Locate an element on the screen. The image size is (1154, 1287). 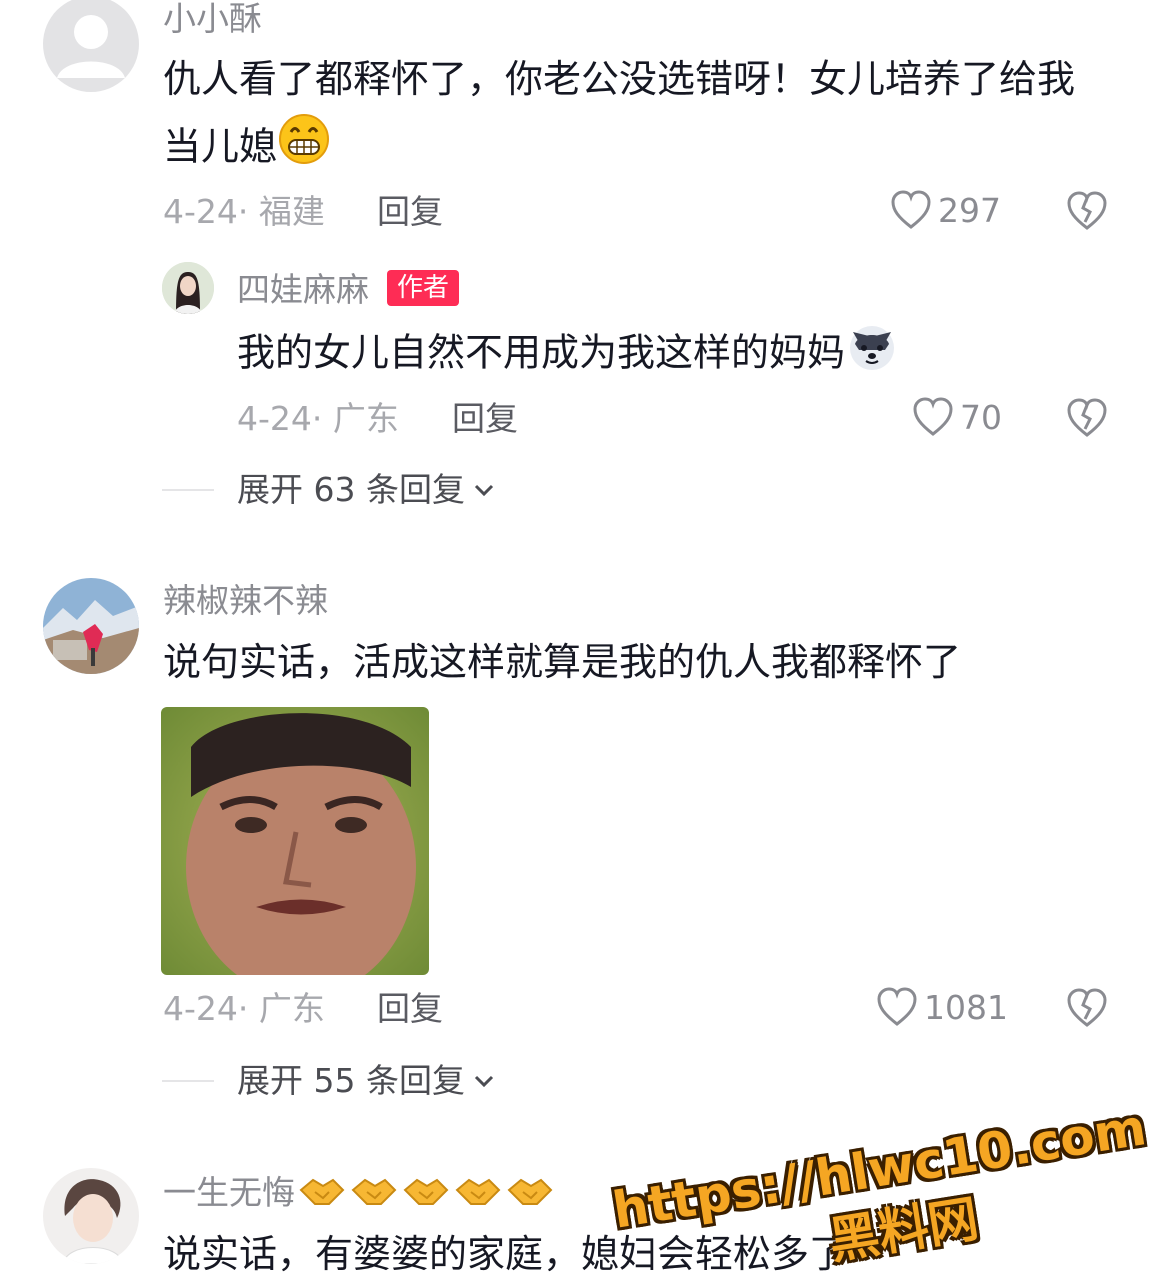
meme-face-image is located at coordinates (295, 841).